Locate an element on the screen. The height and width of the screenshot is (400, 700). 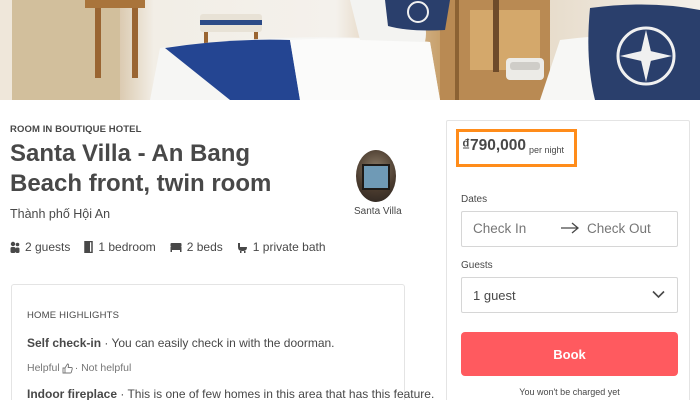
highlight-feedback: Helpful · Not helpful is located at coordinates (79, 368).